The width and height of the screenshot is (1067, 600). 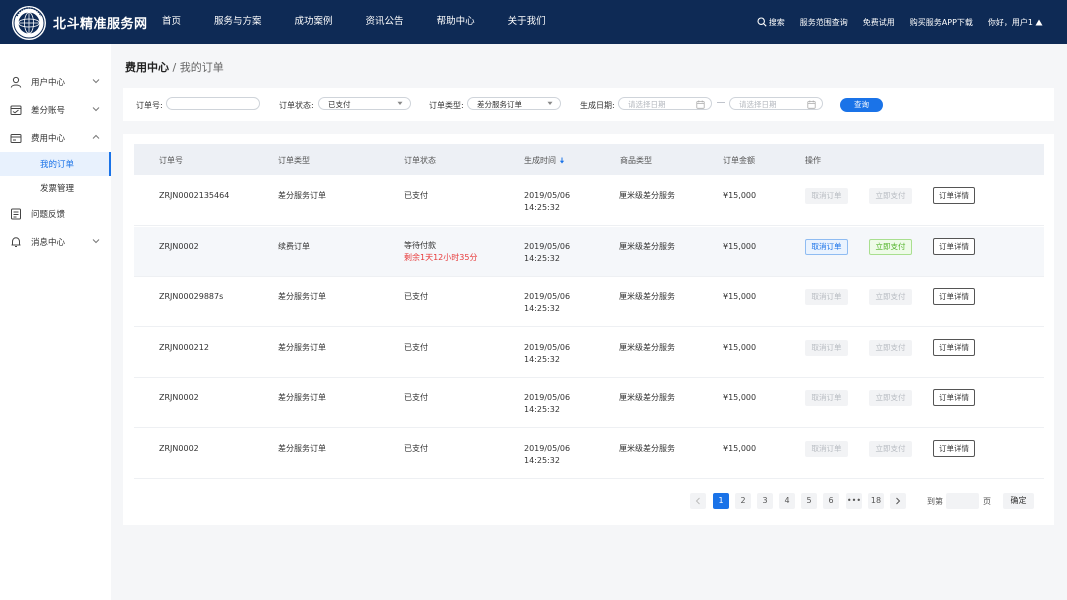 I want to click on search-link: 搜索, so click(x=771, y=22).